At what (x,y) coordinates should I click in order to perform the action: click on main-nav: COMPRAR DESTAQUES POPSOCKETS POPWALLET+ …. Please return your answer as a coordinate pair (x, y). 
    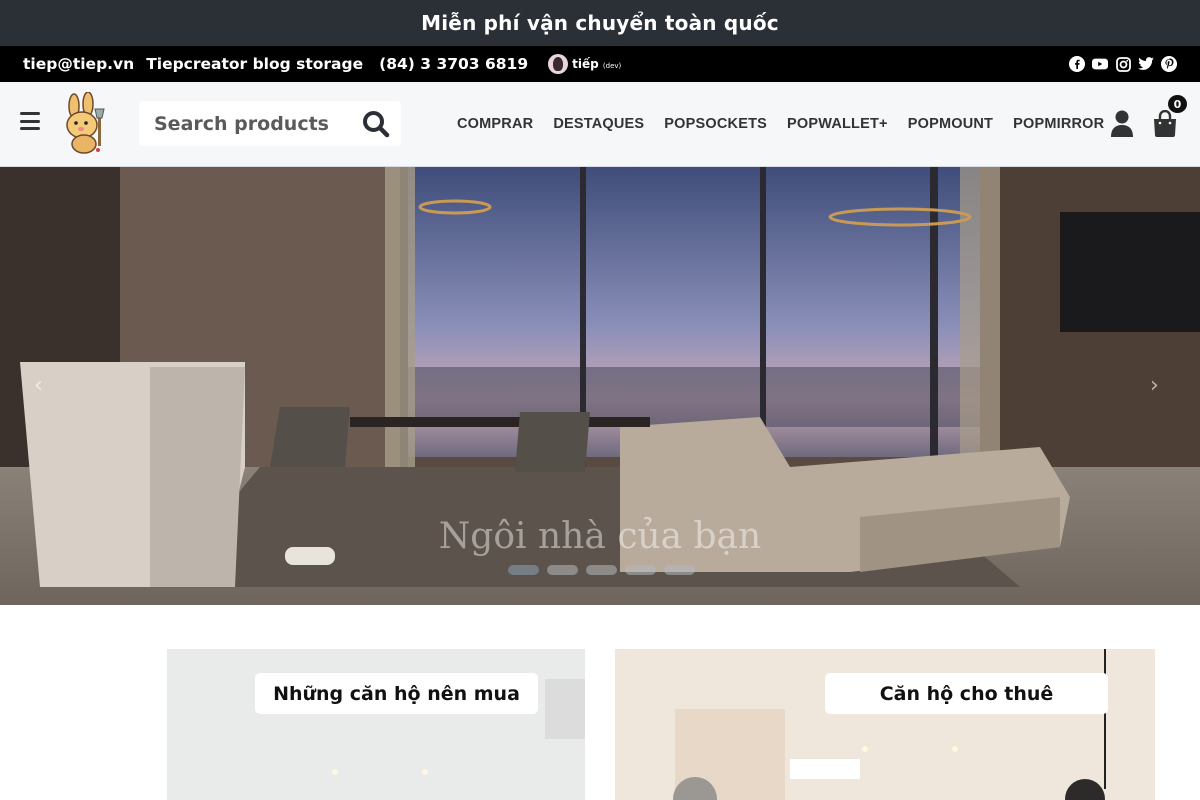
    Looking at the image, I should click on (600, 124).